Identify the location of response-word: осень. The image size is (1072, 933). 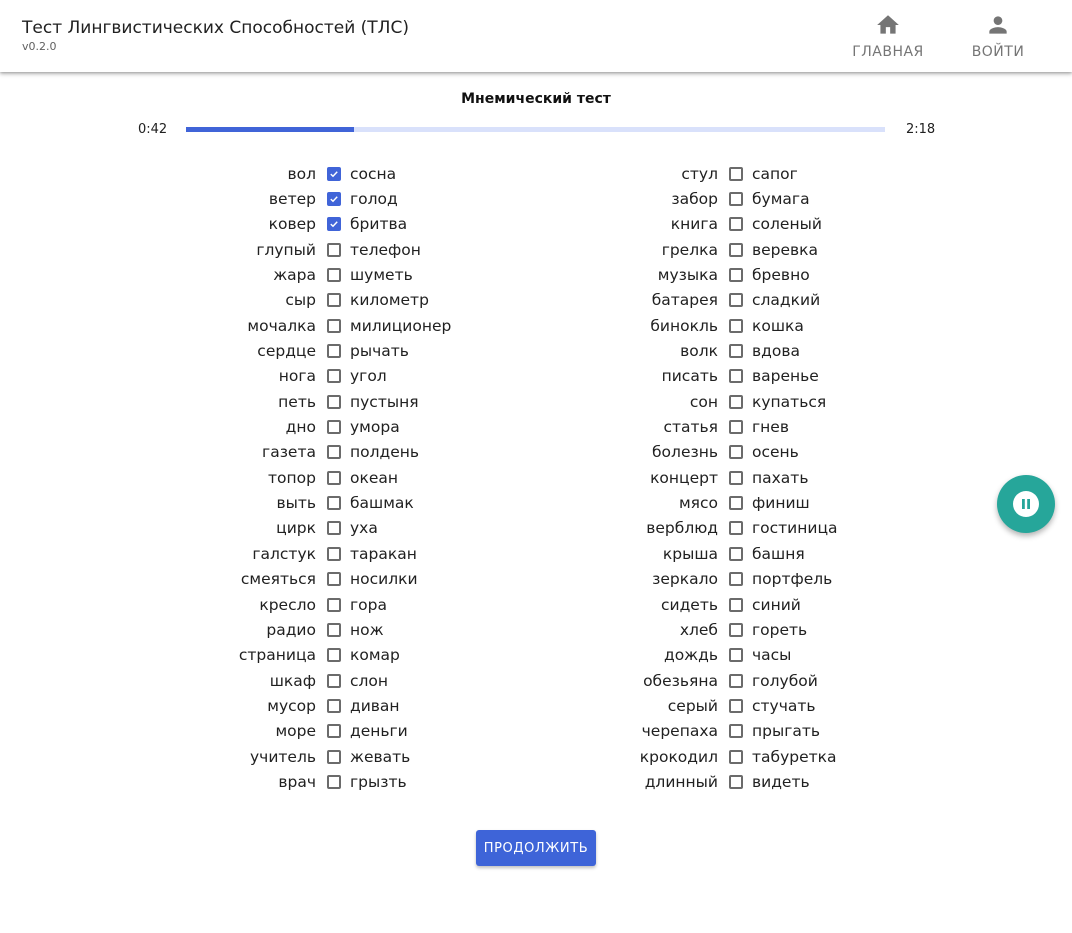
(775, 452).